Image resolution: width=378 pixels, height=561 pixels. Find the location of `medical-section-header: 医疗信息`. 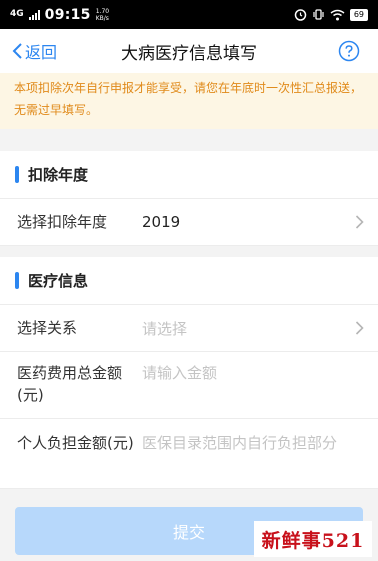

medical-section-header: 医疗信息 is located at coordinates (189, 281).